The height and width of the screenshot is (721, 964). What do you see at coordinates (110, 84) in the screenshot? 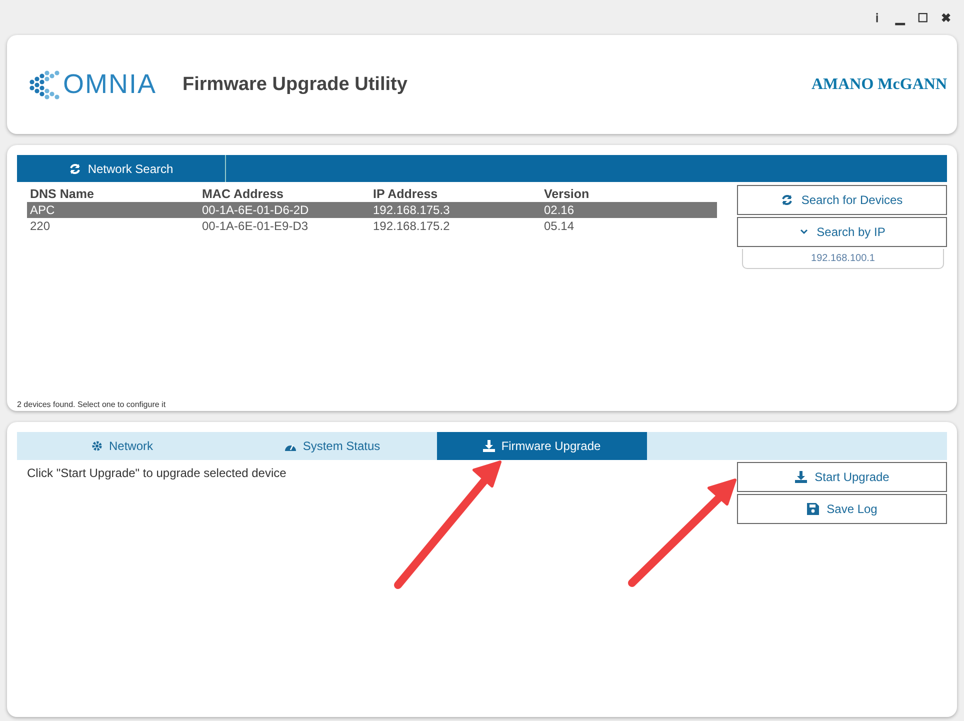
I see `logo-text: OMNIA` at bounding box center [110, 84].